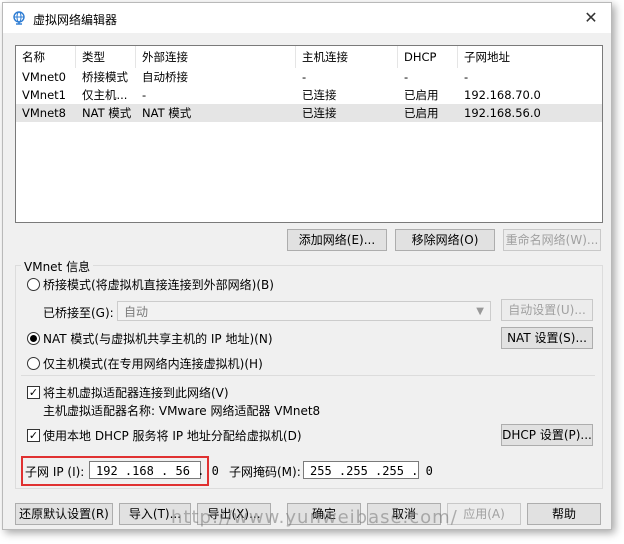 Image resolution: width=624 pixels, height=544 pixels. I want to click on subnet-ip-input: 192 .168 . 56 . 0, so click(154, 470).